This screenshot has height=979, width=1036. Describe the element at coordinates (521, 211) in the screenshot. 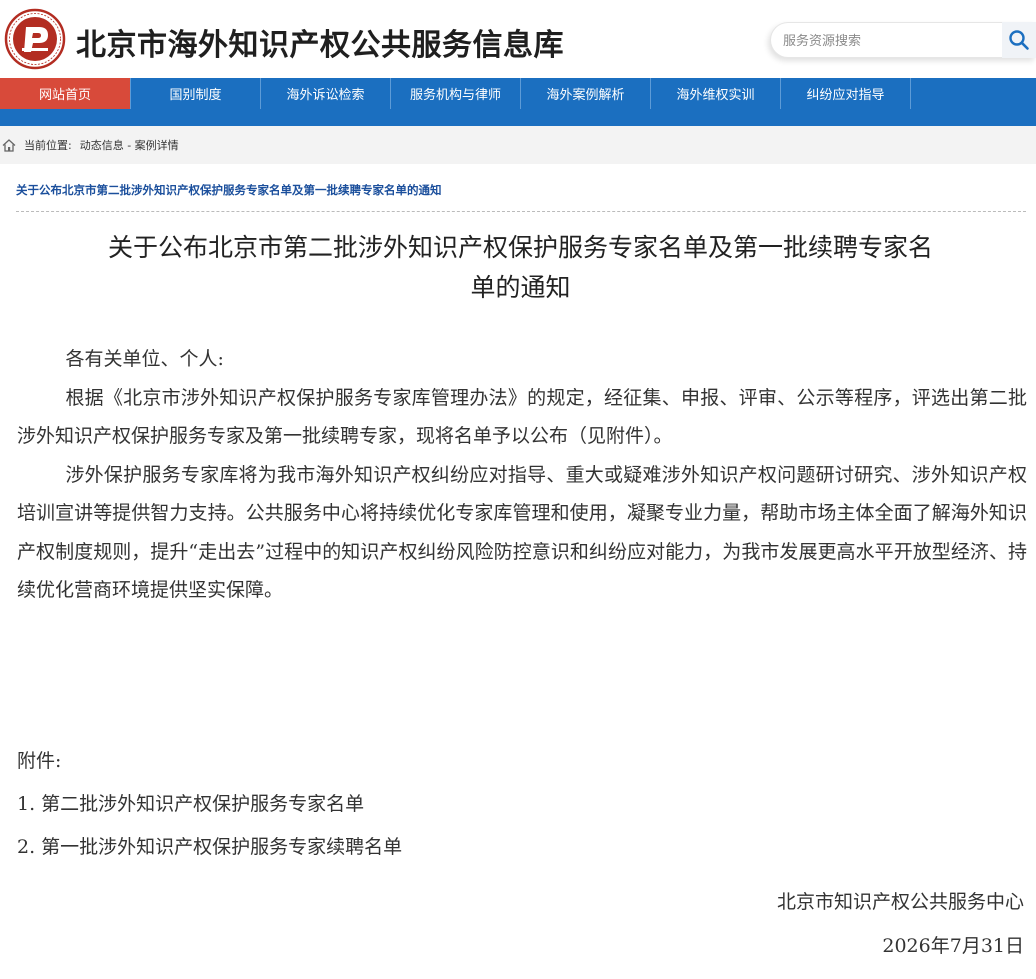

I see `divider` at that location.